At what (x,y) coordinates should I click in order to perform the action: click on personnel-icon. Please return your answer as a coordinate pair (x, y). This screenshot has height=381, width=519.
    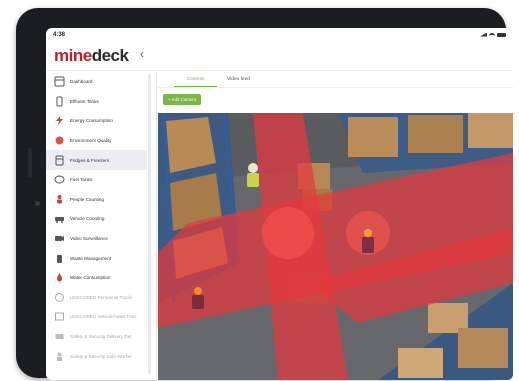
    Looking at the image, I should click on (59, 297).